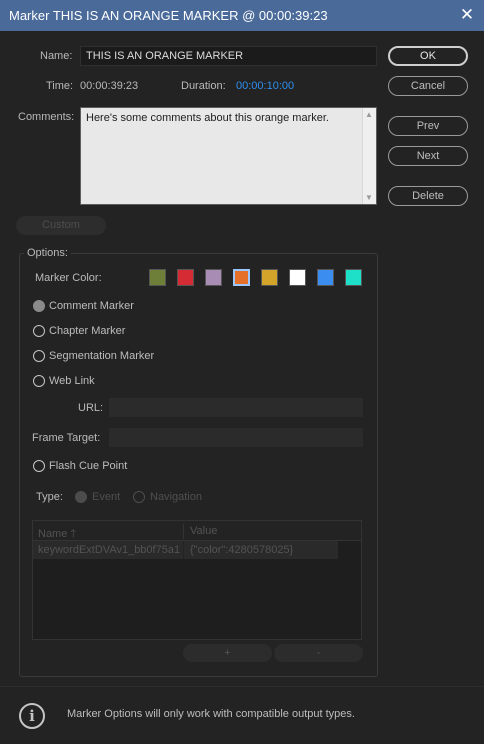 The height and width of the screenshot is (744, 484). Describe the element at coordinates (428, 86) in the screenshot. I see `cancel-button: Cancel` at that location.